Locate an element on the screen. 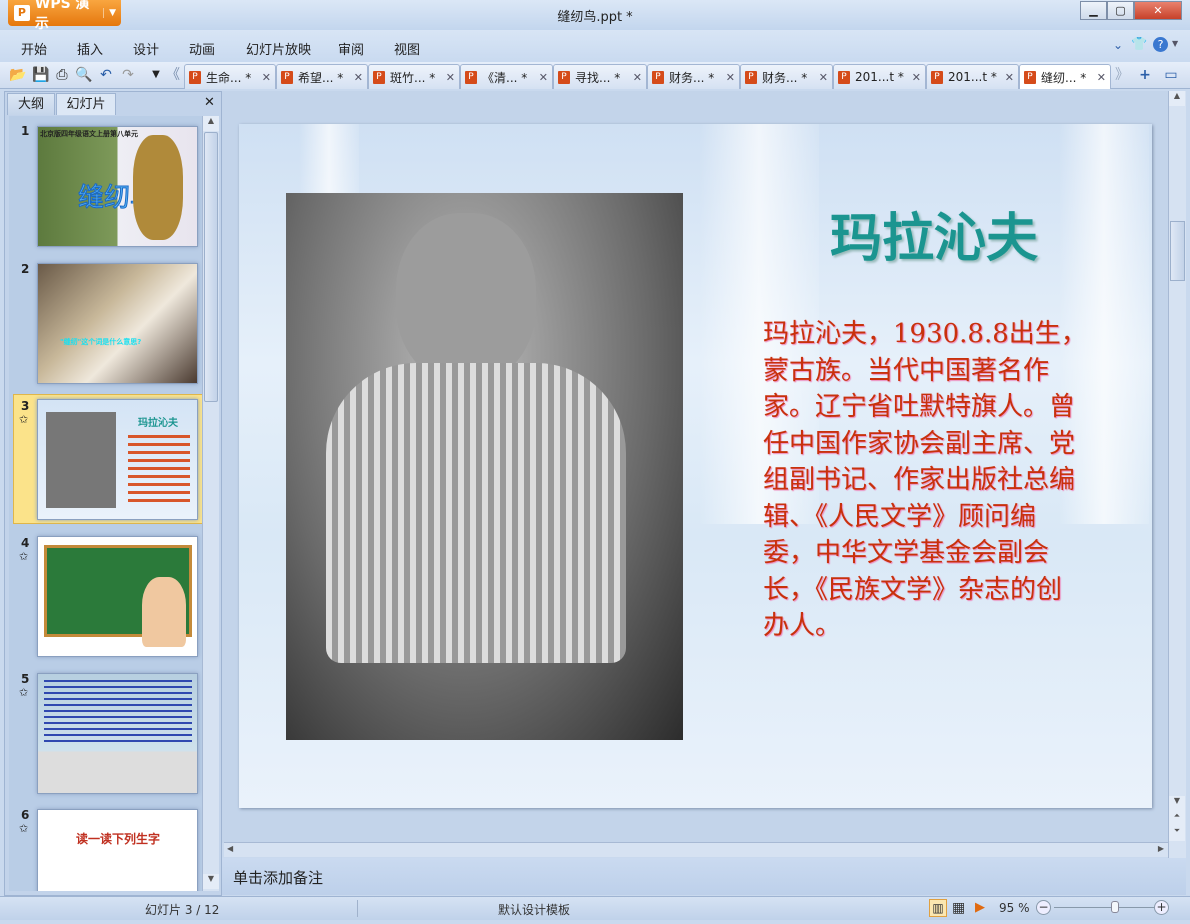 The width and height of the screenshot is (1190, 924). menu-animation: 动画 is located at coordinates (202, 48).